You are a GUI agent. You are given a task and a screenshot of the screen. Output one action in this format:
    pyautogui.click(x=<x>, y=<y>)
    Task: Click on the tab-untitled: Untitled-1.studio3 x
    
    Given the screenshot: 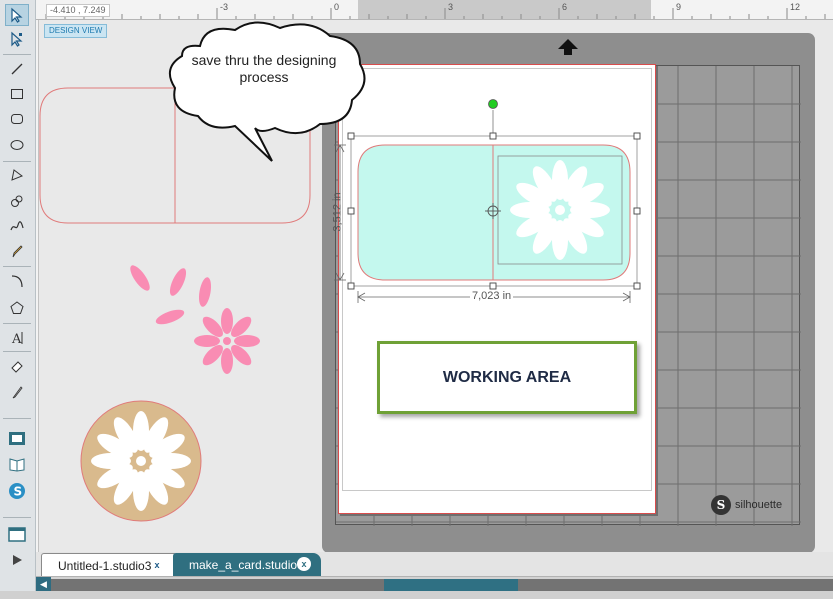 What is the action you would take?
    pyautogui.click(x=109, y=565)
    